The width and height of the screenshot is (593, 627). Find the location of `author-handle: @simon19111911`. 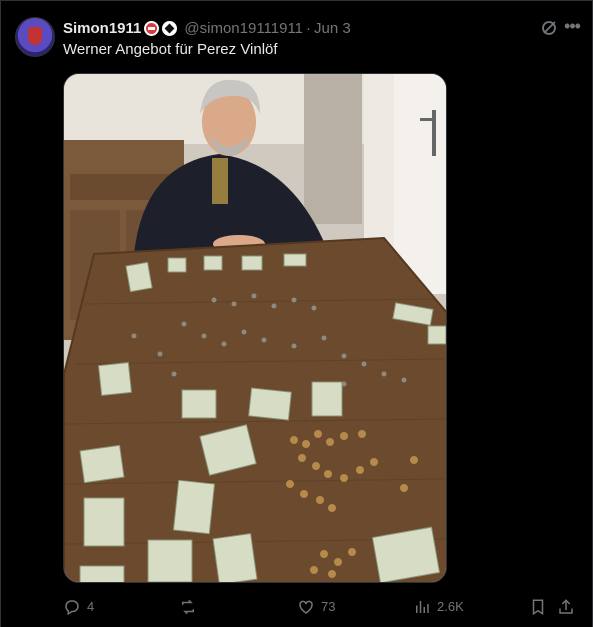

author-handle: @simon19111911 is located at coordinates (243, 28).